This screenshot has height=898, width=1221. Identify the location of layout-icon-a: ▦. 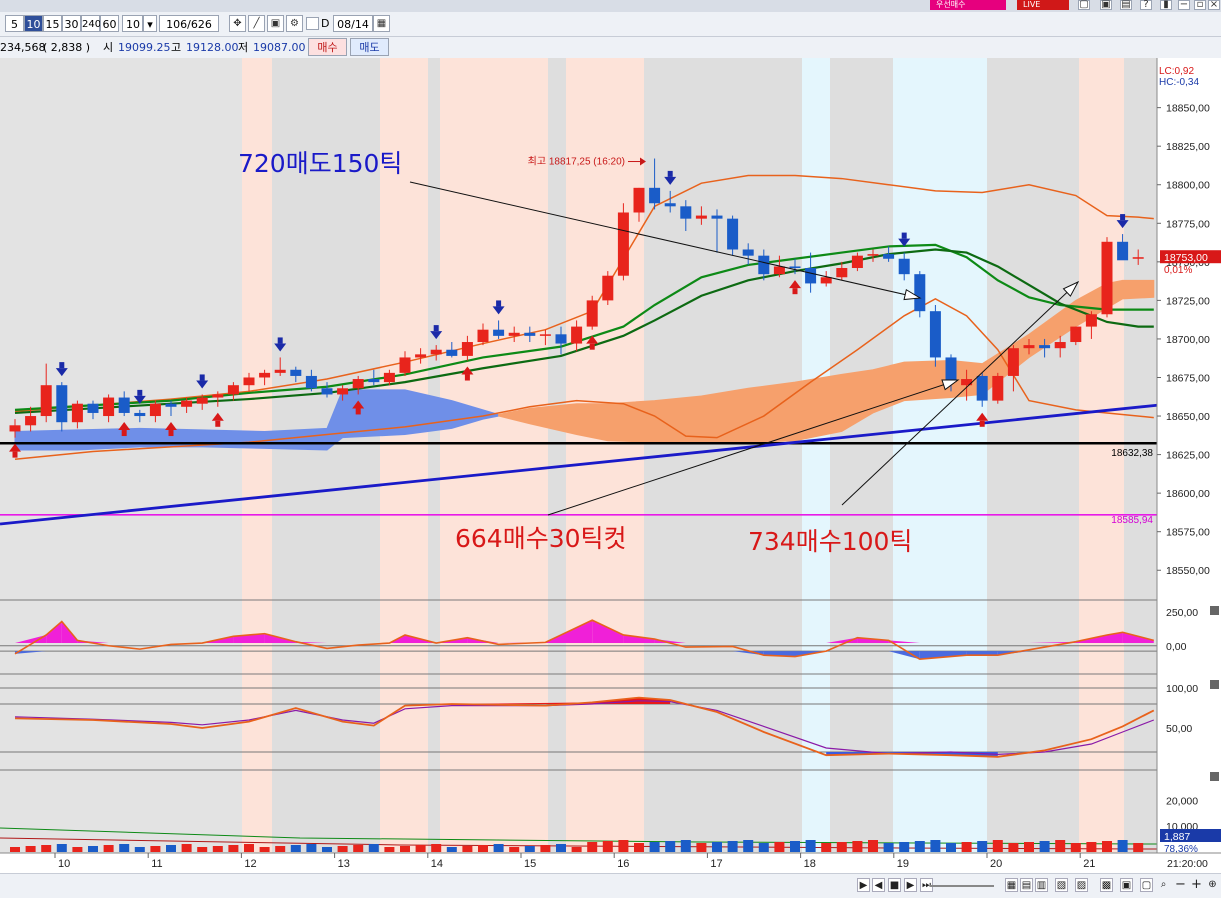
(1011, 885).